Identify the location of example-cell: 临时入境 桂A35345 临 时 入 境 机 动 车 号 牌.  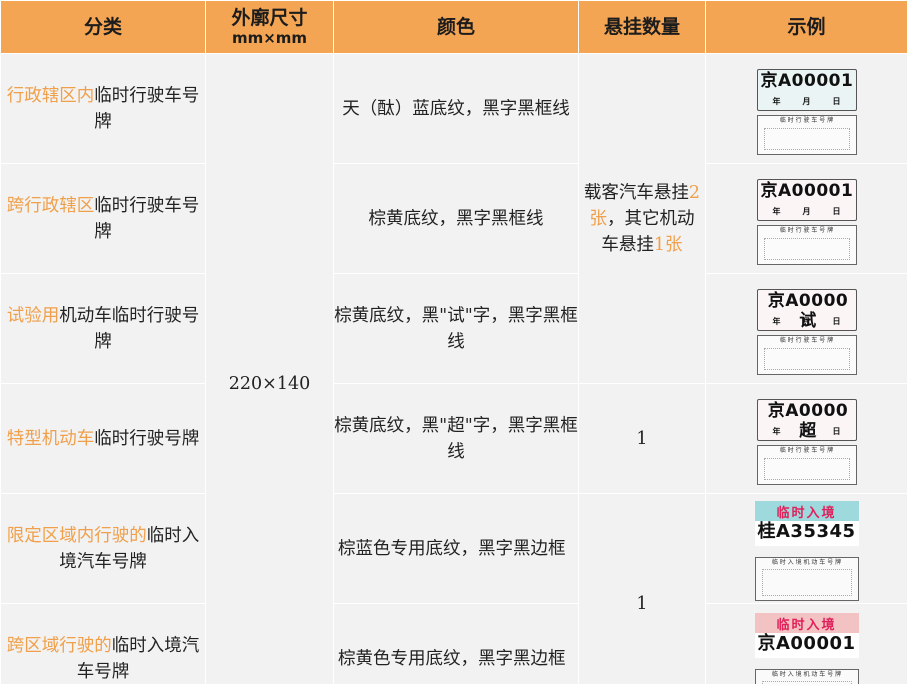
(806, 548).